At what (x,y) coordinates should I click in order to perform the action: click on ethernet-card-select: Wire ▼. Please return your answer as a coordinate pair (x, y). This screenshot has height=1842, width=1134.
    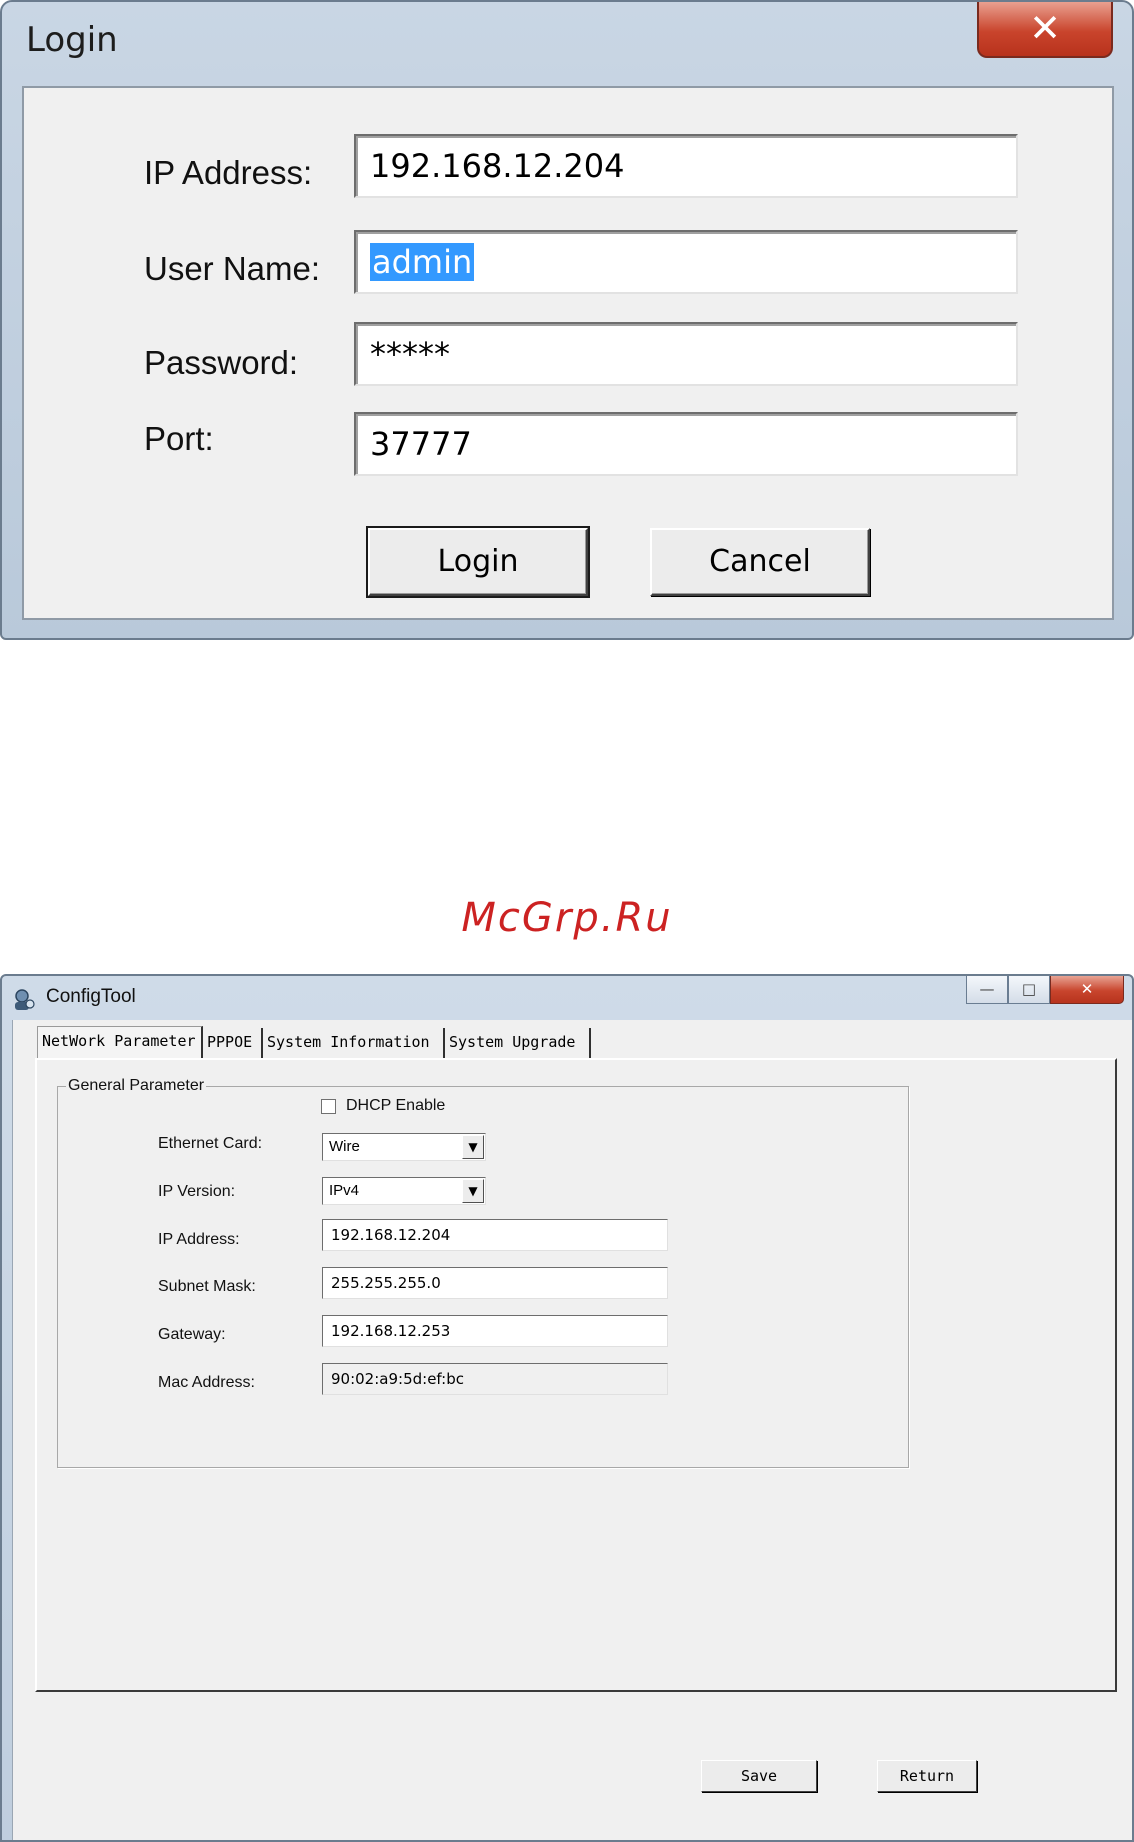
    Looking at the image, I should click on (404, 1147).